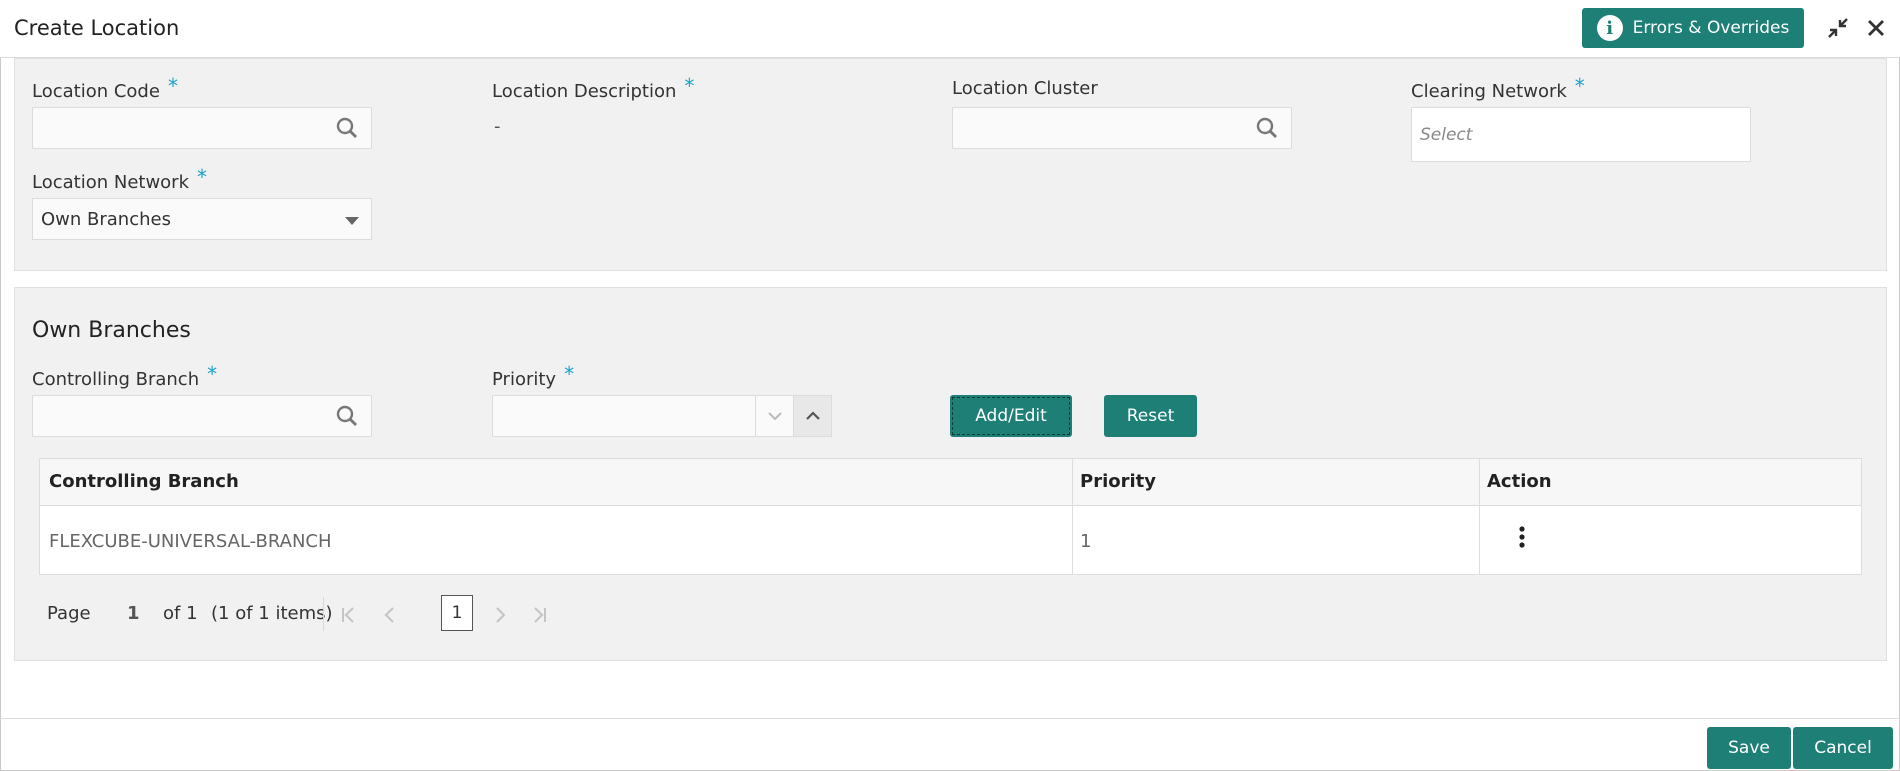 Image resolution: width=1900 pixels, height=771 pixels. Describe the element at coordinates (950, 482) in the screenshot. I see `table-header: Controlling Branch Priority Action` at that location.